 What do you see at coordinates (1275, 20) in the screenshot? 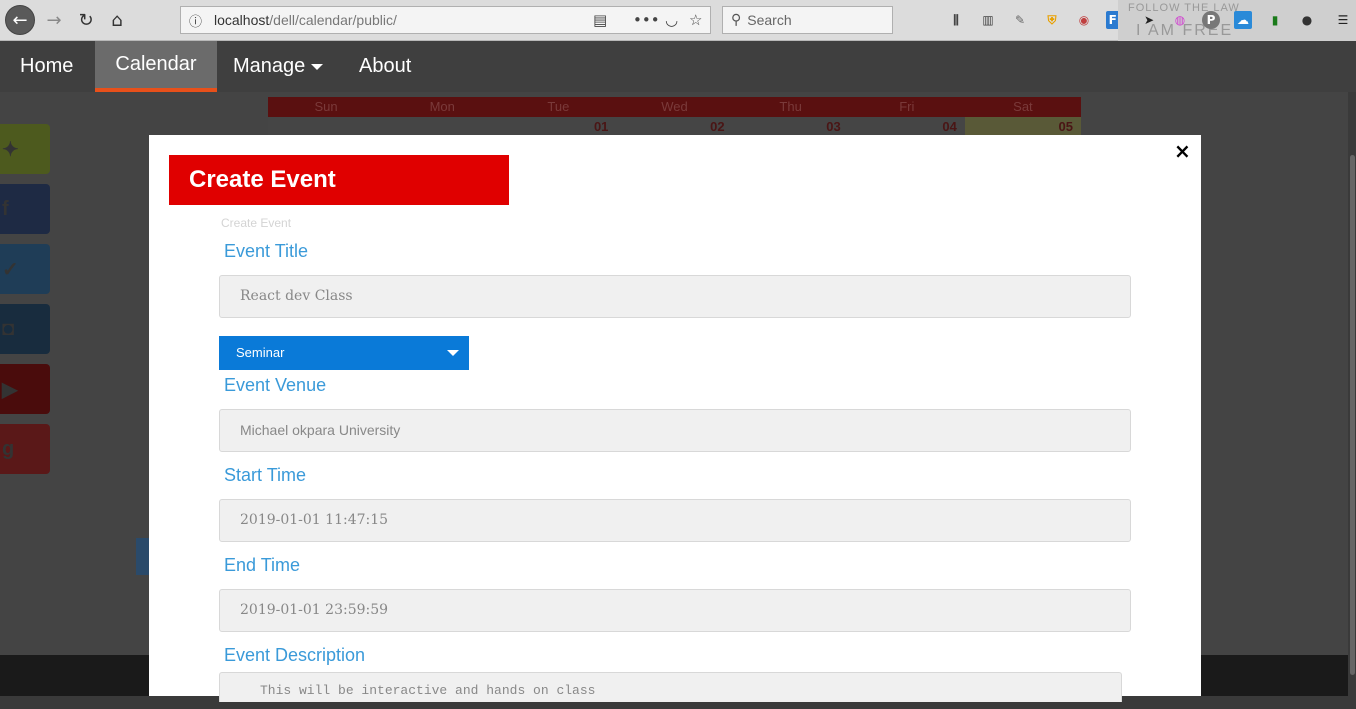
I see `green-extension-icon: ▮` at bounding box center [1275, 20].